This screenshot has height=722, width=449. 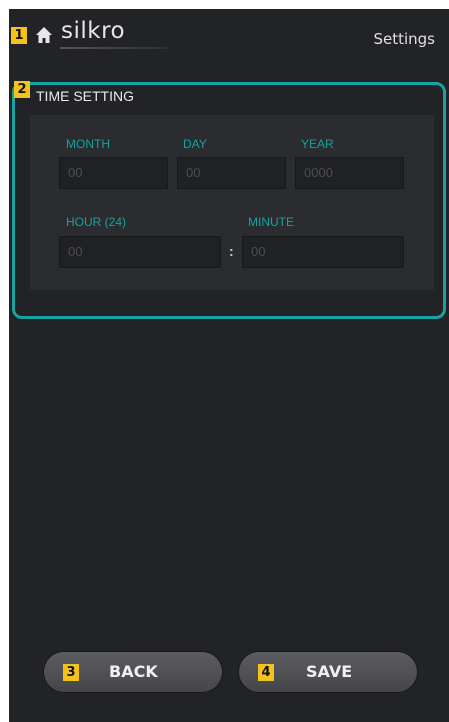 I want to click on time-setting-title: TIME SETTING, so click(x=85, y=96).